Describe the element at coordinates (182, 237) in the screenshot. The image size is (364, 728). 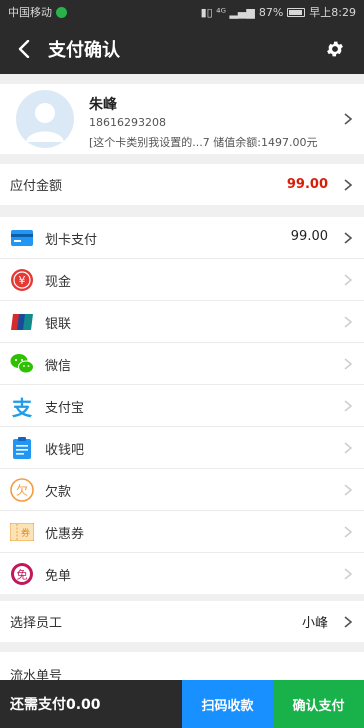
I see `payment-method-card: 划卡支付 99.00` at that location.